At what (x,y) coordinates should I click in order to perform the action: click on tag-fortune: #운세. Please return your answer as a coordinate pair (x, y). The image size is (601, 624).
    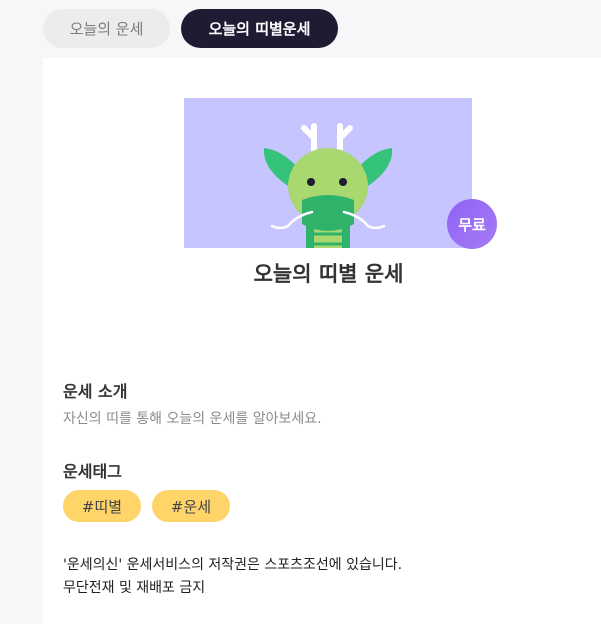
    Looking at the image, I should click on (191, 506).